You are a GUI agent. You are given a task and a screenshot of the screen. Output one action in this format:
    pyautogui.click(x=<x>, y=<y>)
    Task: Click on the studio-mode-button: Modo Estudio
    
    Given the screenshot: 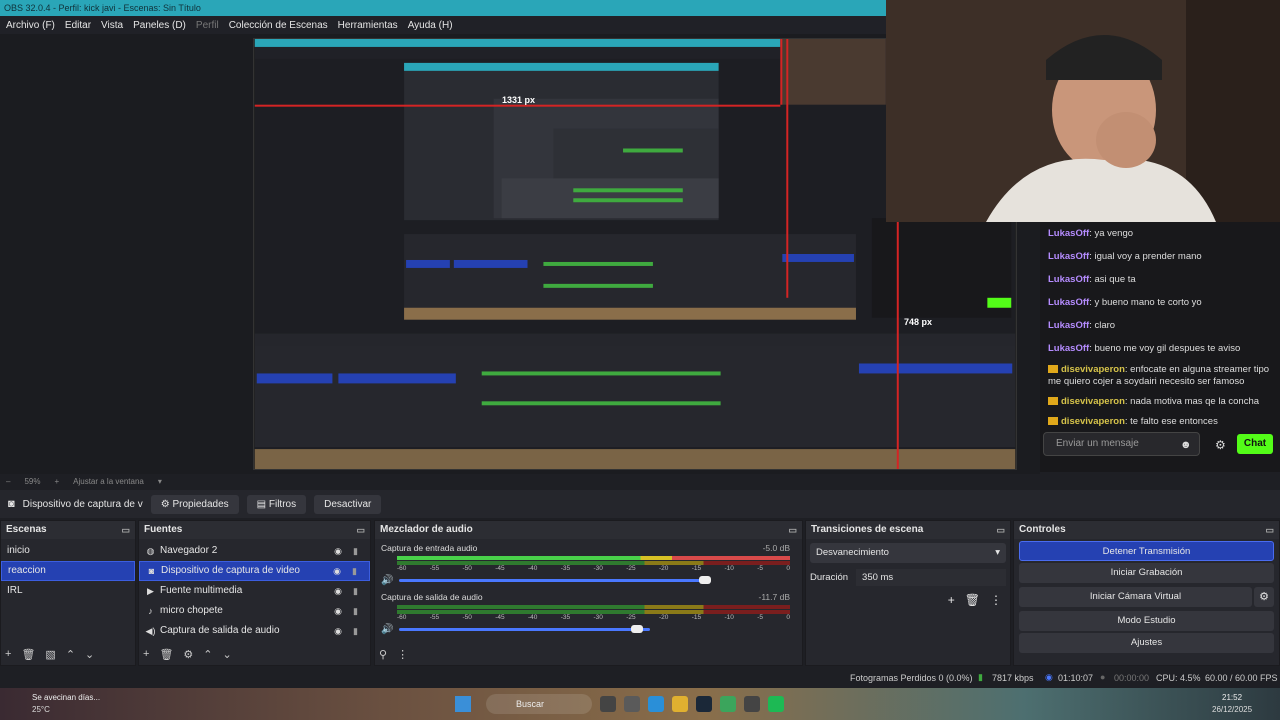 What is the action you would take?
    pyautogui.click(x=1146, y=621)
    